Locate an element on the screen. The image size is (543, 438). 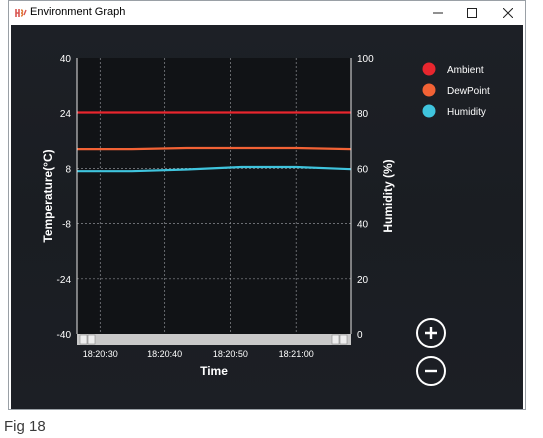
minimize-icon is located at coordinates (438, 13).